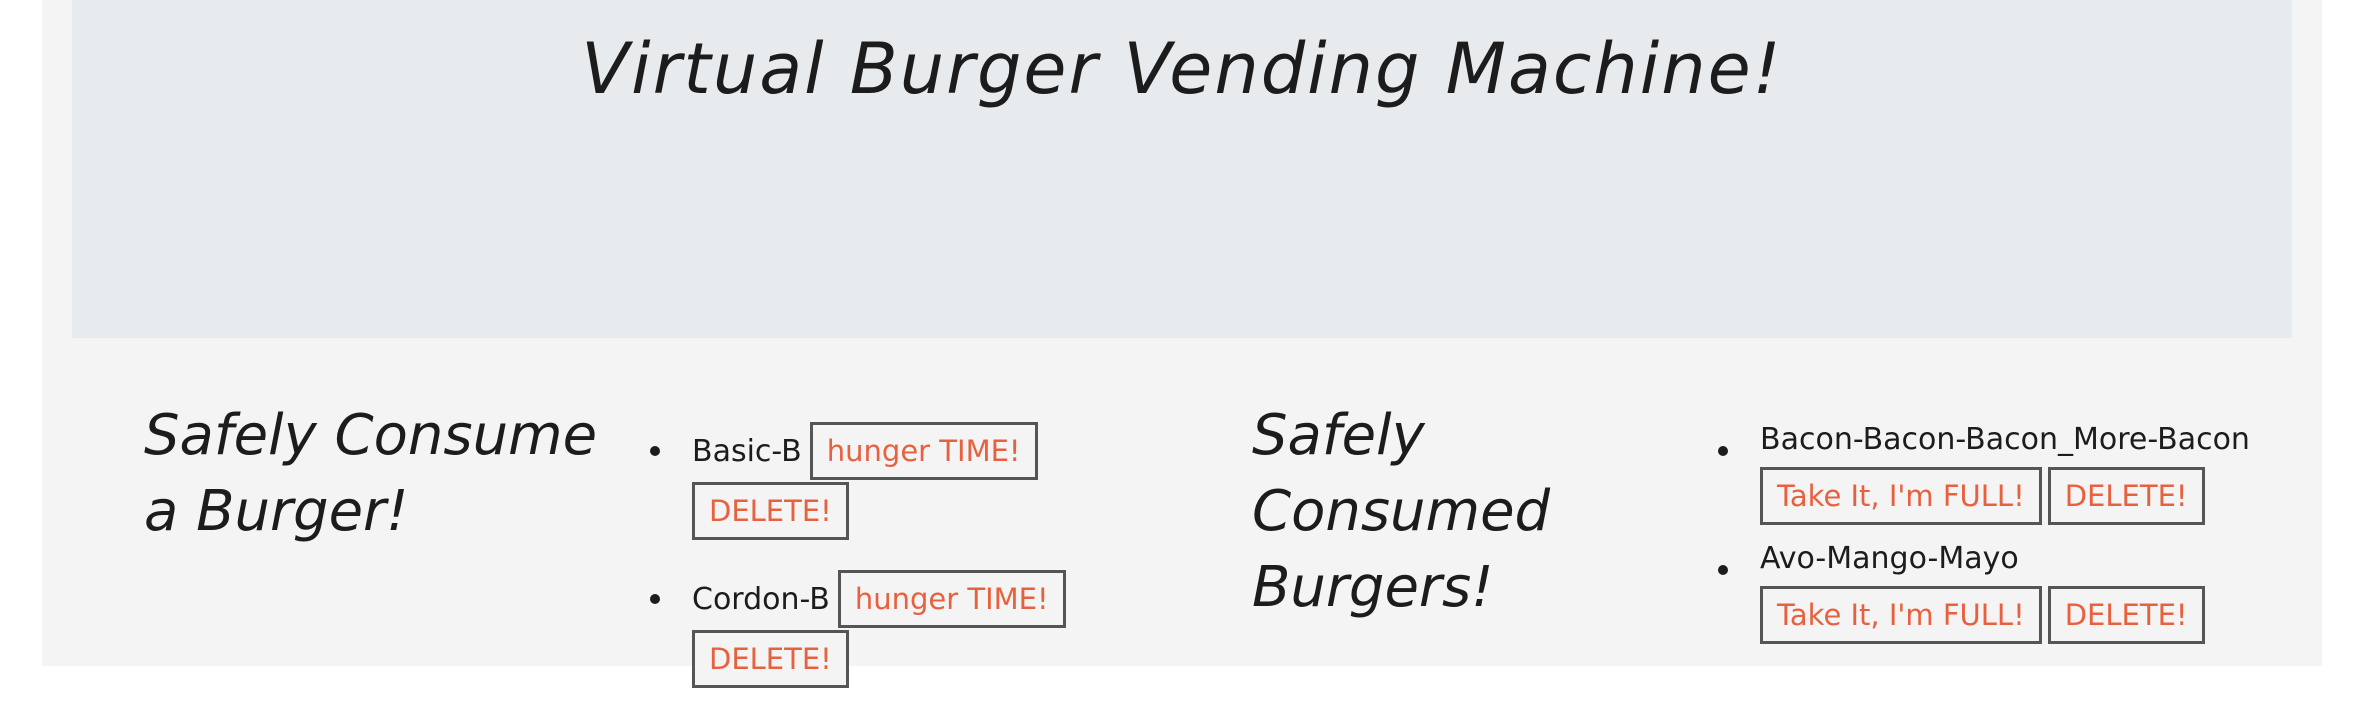 This screenshot has height=718, width=2362. What do you see at coordinates (1182, 69) in the screenshot?
I see `page-title: Virtual Burger Vending Machine!` at bounding box center [1182, 69].